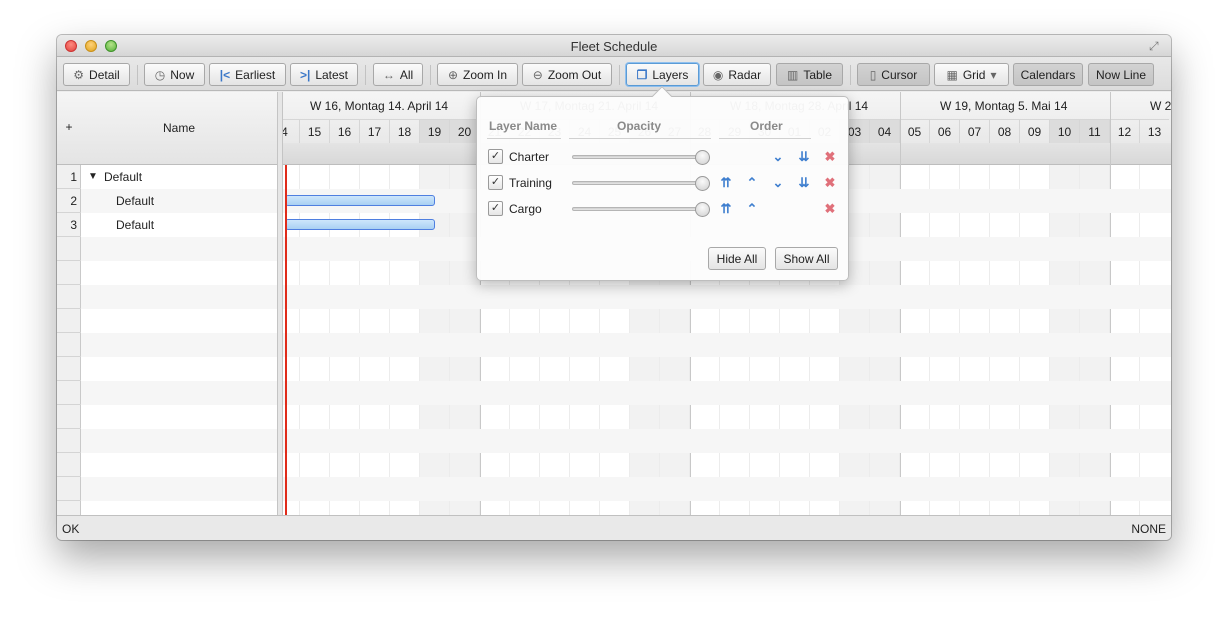 Image resolution: width=1228 pixels, height=619 pixels. I want to click on hide-all-button: Hide All, so click(737, 258).